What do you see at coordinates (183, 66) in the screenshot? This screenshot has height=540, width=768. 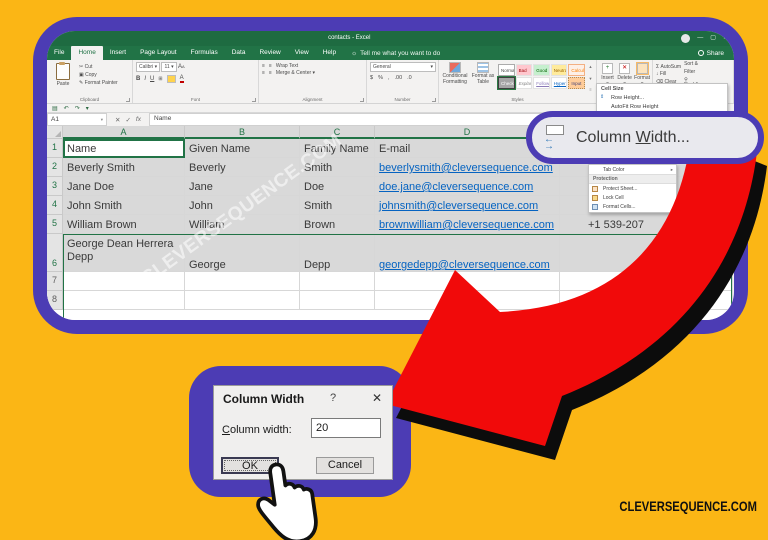 I see `shrink-font-button: A` at bounding box center [183, 66].